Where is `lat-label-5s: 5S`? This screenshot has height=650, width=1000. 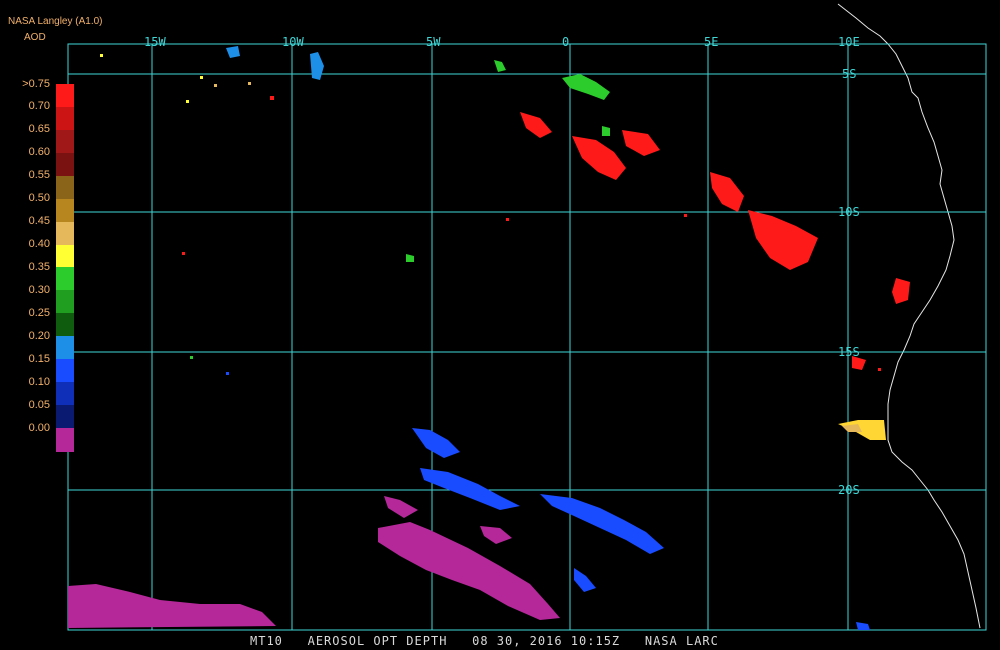 lat-label-5s: 5S is located at coordinates (849, 74).